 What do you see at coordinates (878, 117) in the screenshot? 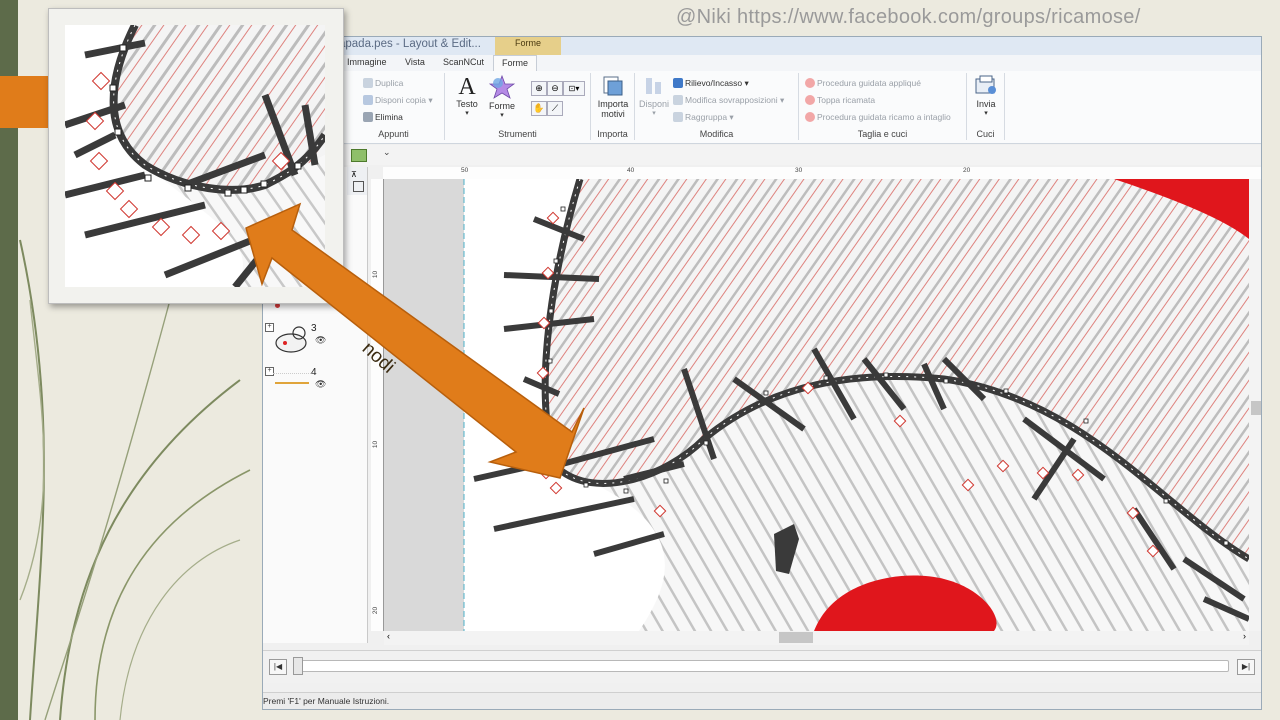
I see `procedura-intaglio-button: Procedura guidata ricamo a intaglio` at bounding box center [878, 117].